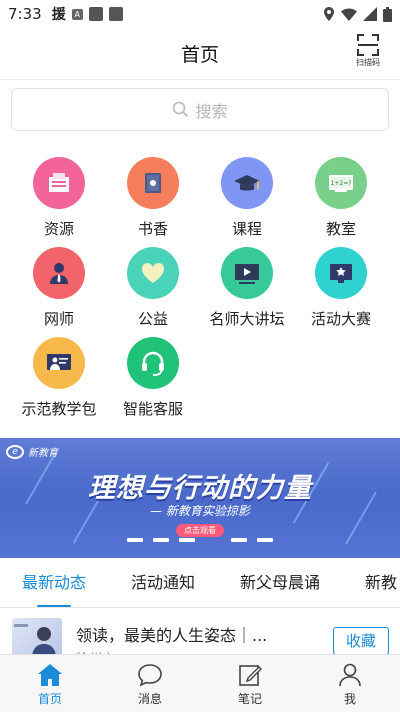  Describe the element at coordinates (247, 183) in the screenshot. I see `graduation-cap-icon` at that location.